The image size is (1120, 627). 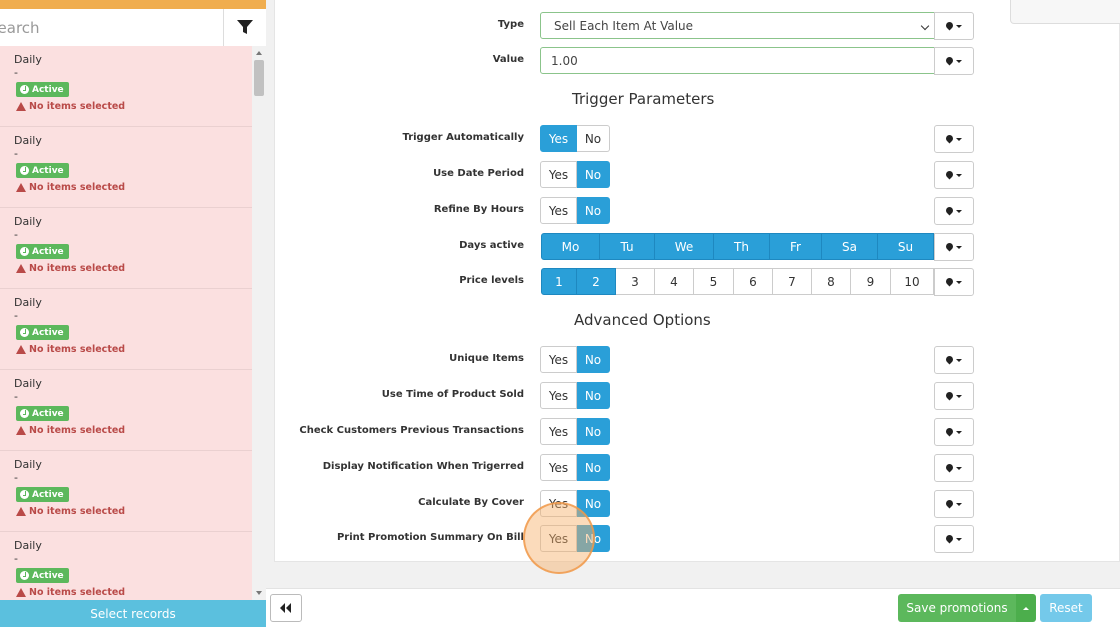 I want to click on use-time-of-product-sold-pin-dropdown, so click(x=954, y=396).